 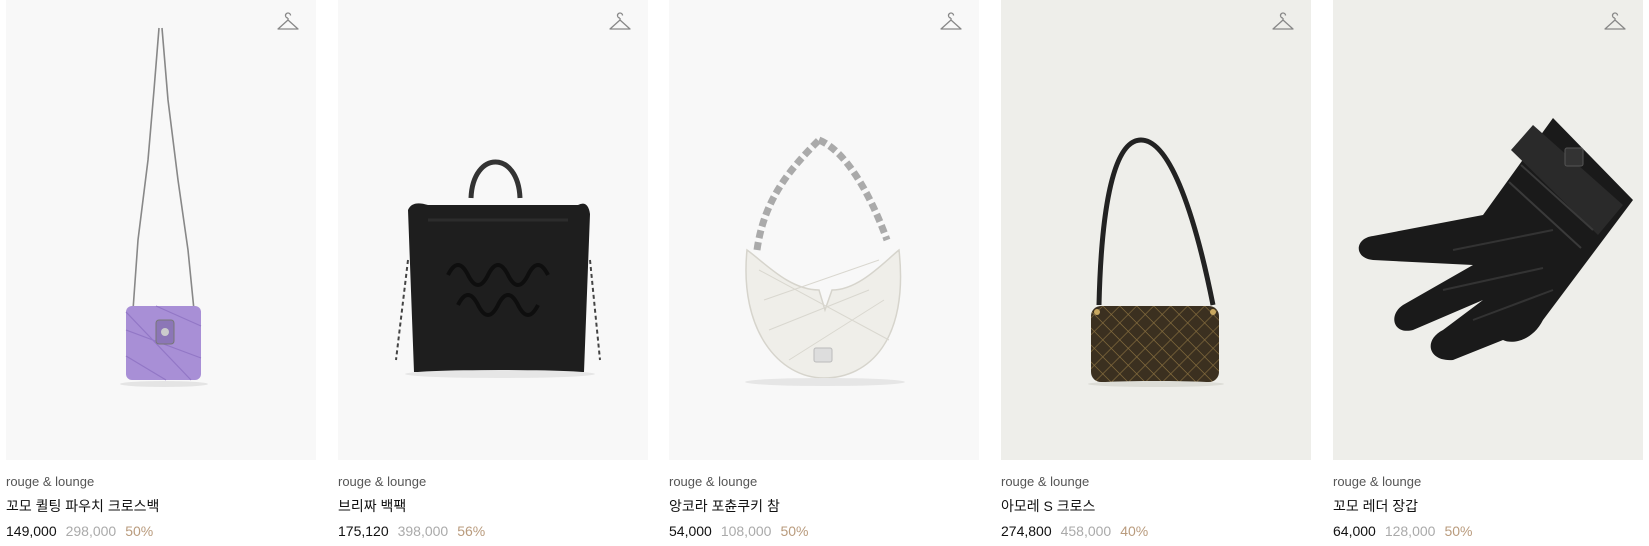 I want to click on sale-price: 175,120, so click(x=363, y=531).